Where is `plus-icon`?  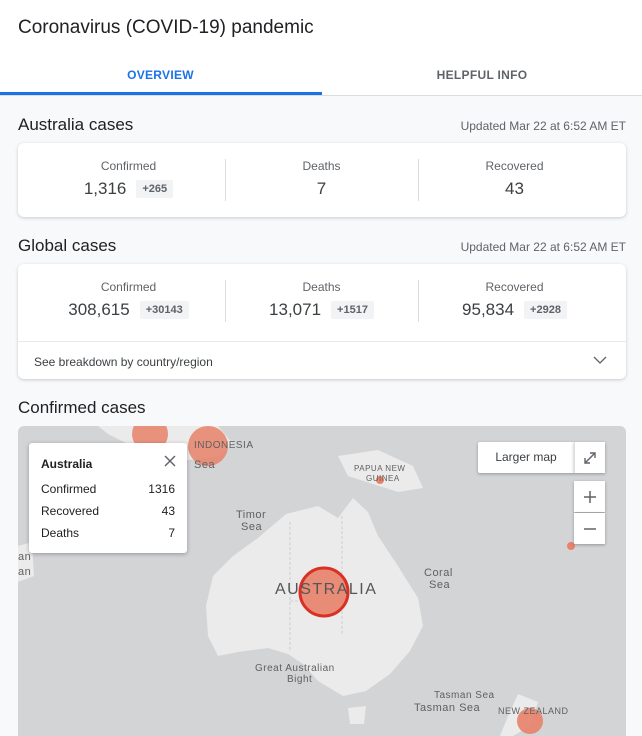
plus-icon is located at coordinates (589, 496).